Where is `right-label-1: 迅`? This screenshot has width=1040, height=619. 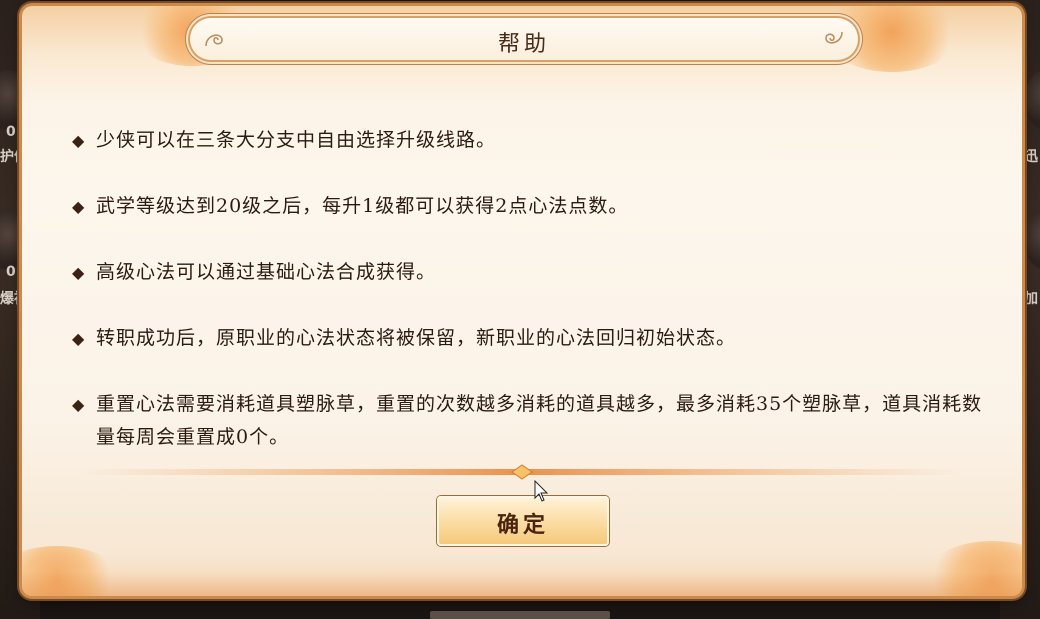
right-label-1: 迅 is located at coordinates (1031, 157).